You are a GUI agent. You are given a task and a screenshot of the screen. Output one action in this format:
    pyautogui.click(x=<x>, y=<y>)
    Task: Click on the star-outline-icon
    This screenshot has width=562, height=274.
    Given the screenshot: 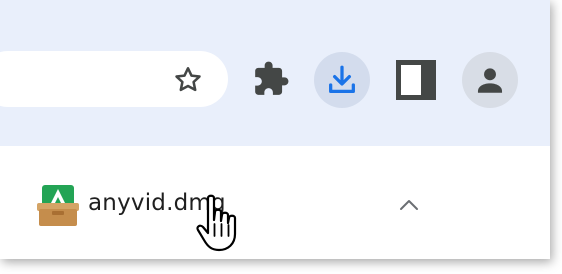 What is the action you would take?
    pyautogui.click(x=188, y=79)
    